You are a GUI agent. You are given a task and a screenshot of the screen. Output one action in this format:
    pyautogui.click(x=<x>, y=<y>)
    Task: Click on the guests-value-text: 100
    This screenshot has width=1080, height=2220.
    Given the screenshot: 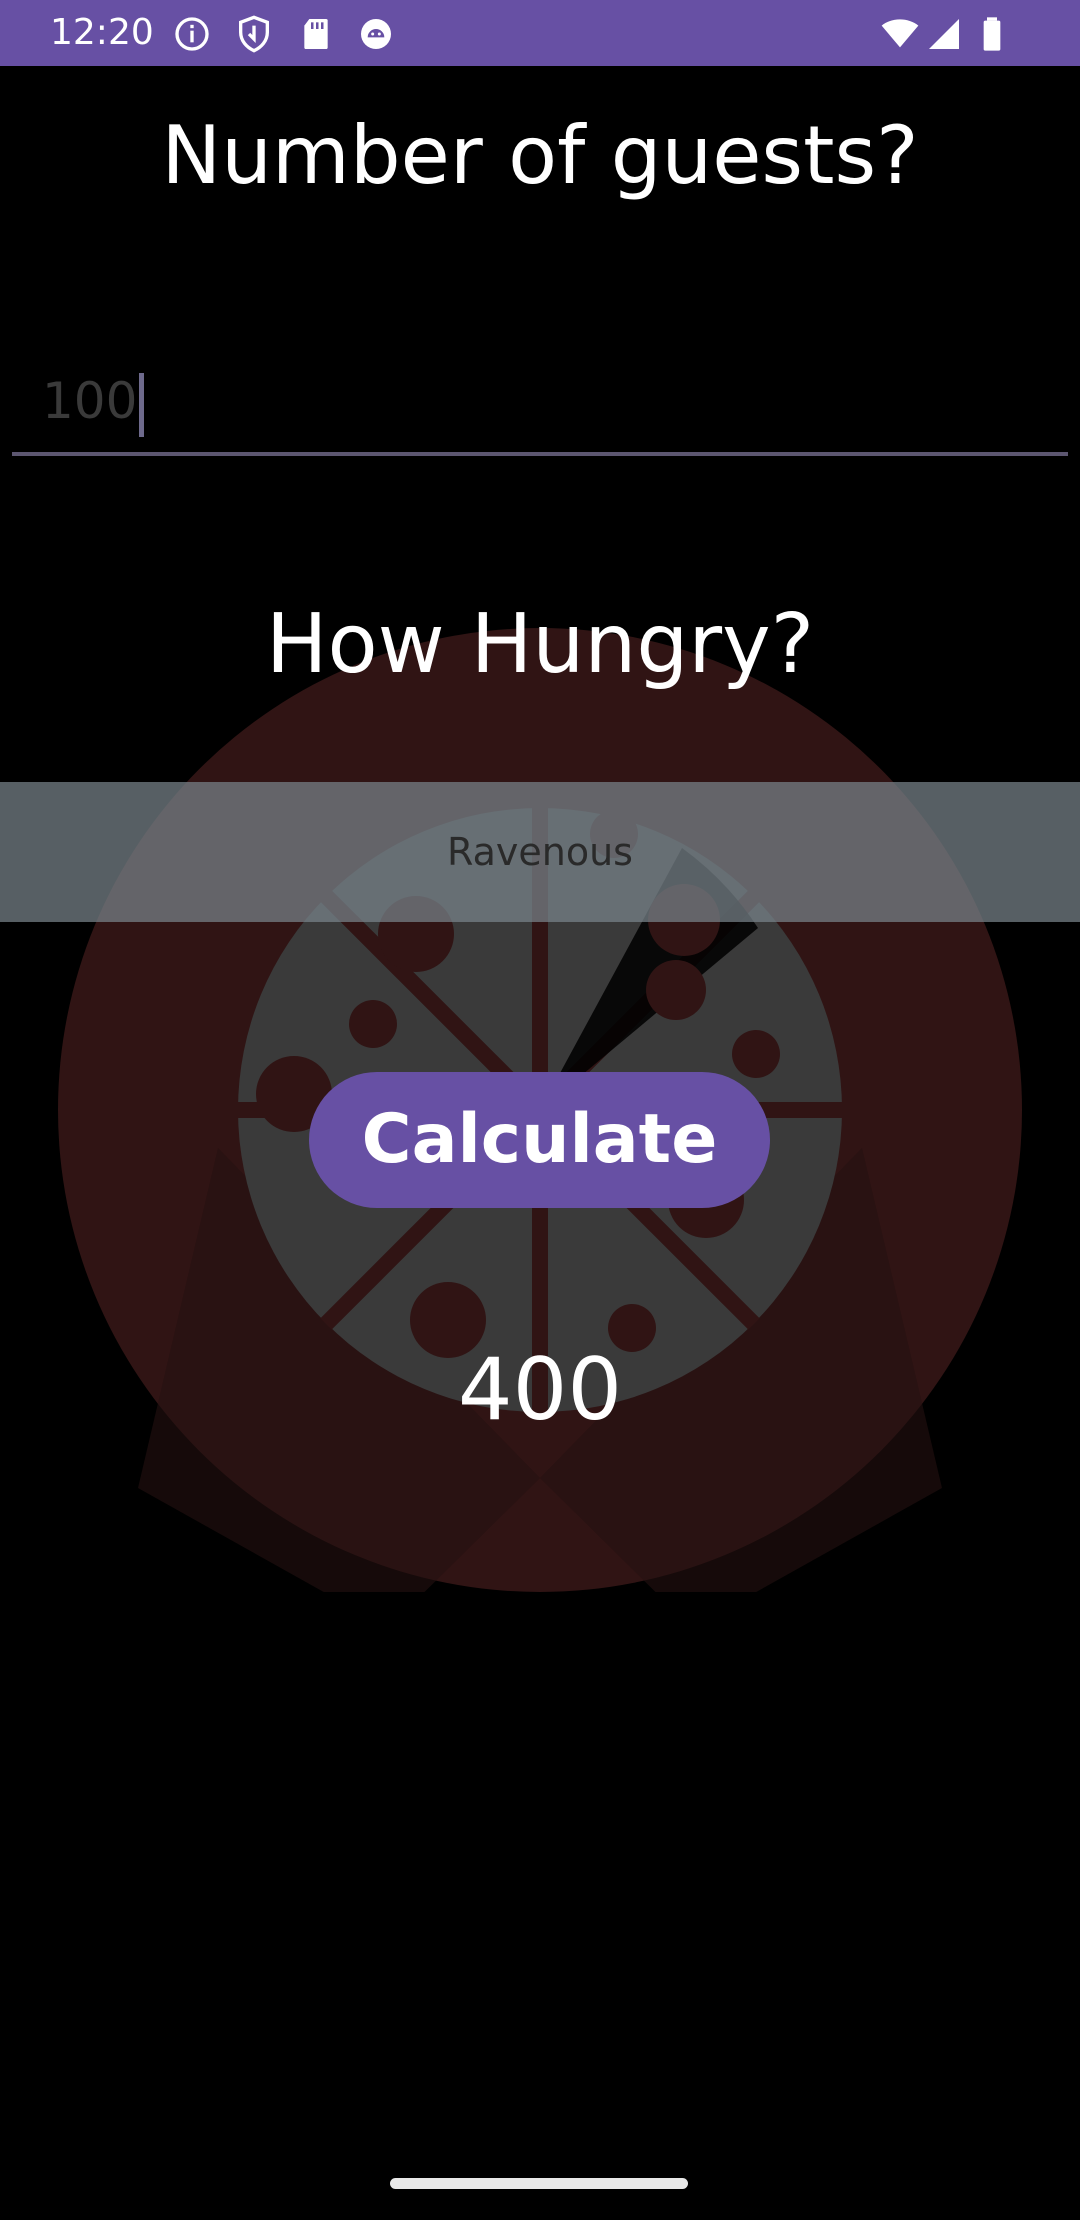 What is the action you would take?
    pyautogui.click(x=90, y=401)
    